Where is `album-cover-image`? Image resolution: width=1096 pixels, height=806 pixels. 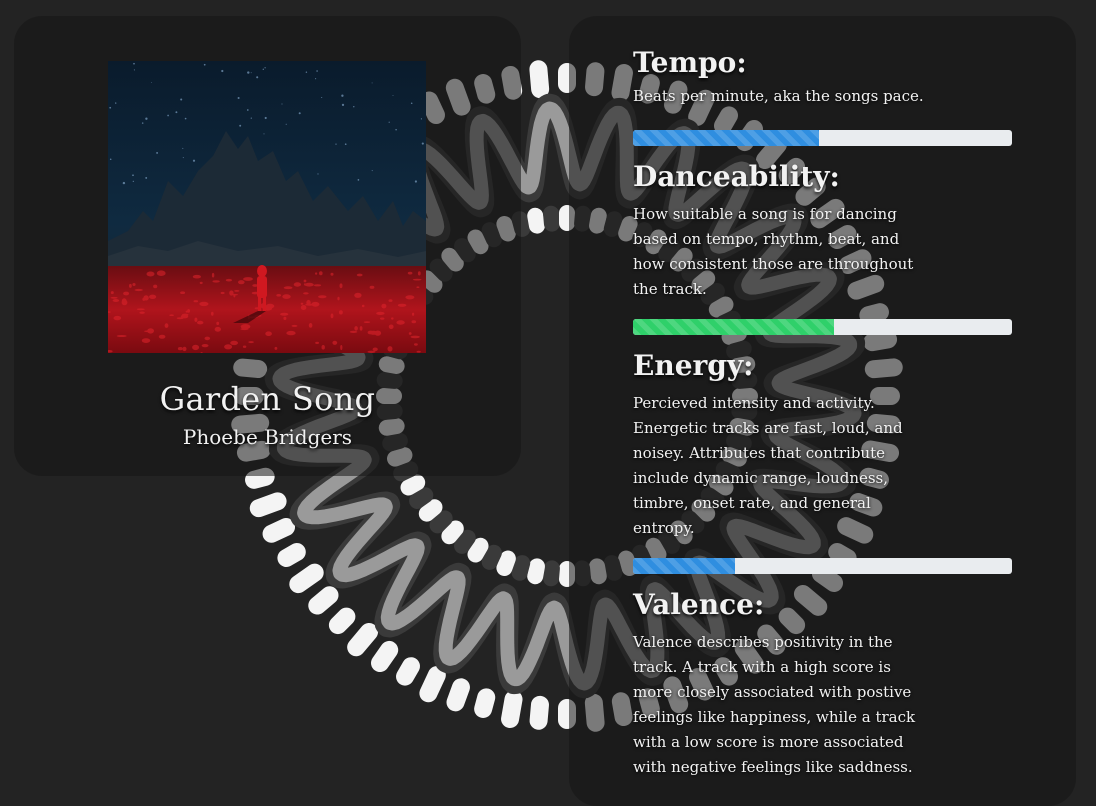 album-cover-image is located at coordinates (267, 207).